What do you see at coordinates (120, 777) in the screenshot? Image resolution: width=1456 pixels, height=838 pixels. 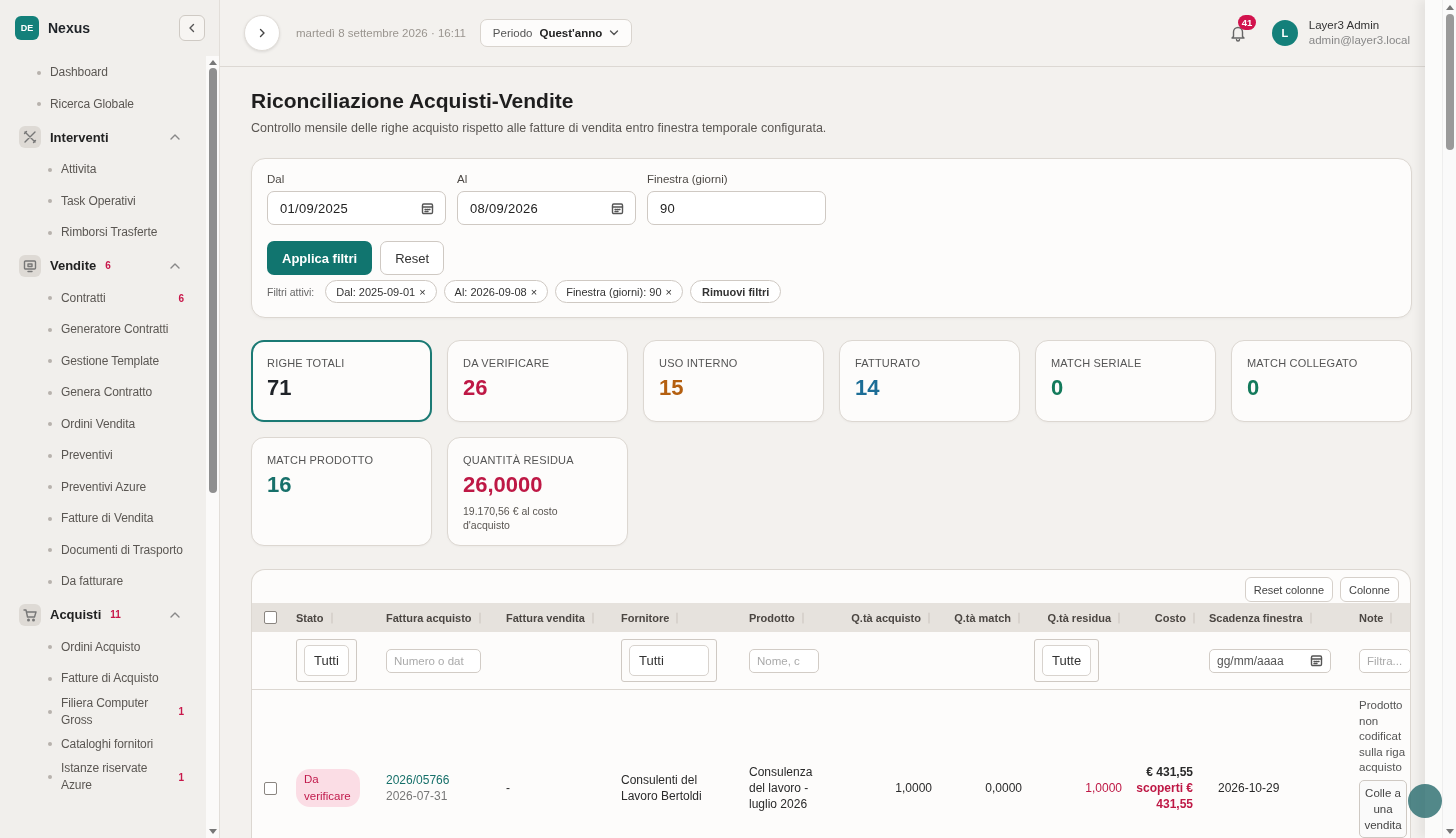 I see `sidebar-item: Istanze riservate Azure` at bounding box center [120, 777].